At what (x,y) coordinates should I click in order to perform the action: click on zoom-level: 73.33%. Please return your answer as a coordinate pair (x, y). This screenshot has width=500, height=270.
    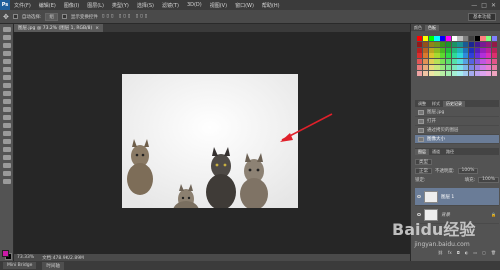
    Looking at the image, I should click on (25, 257).